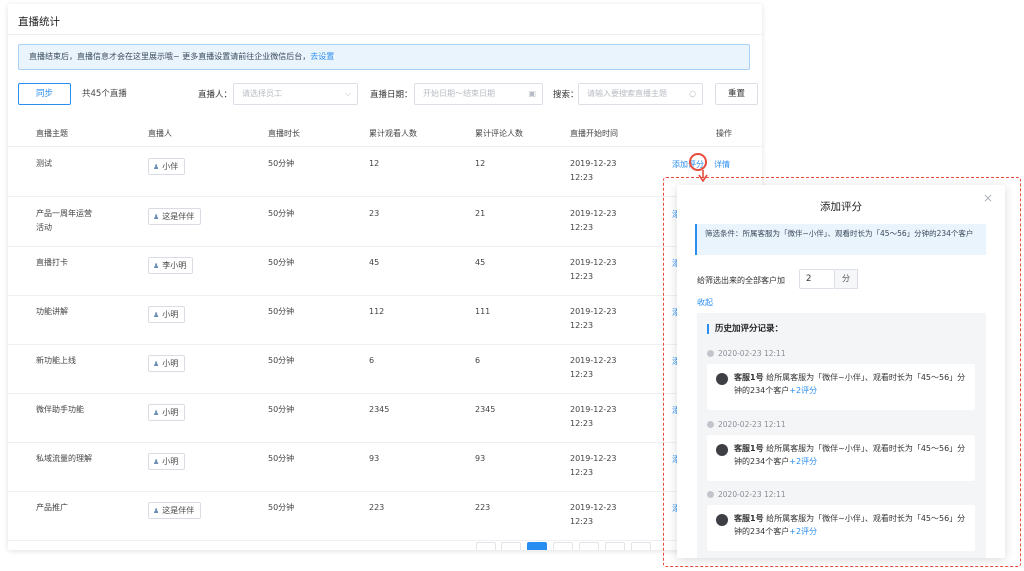 The image size is (1024, 571). I want to click on sync-button: 同步, so click(44, 94).